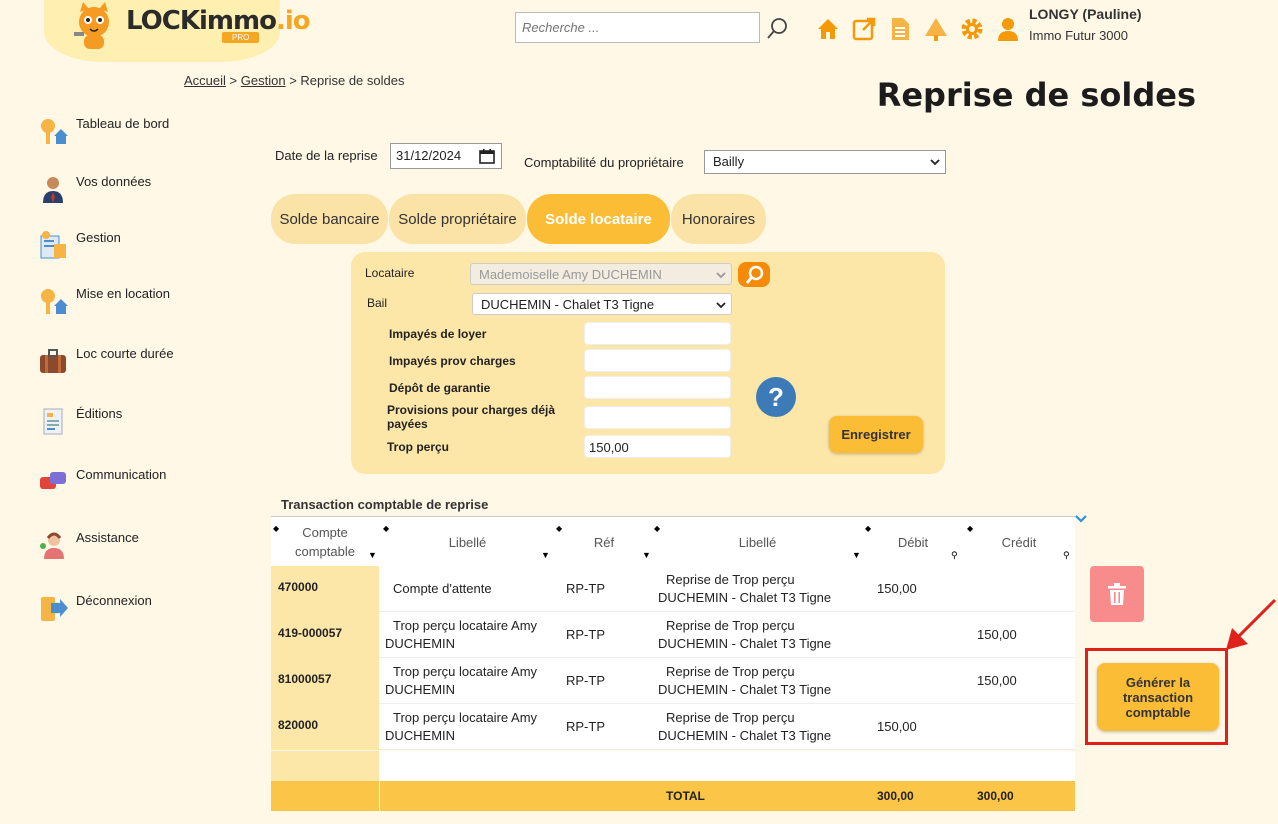 This screenshot has height=824, width=1278. What do you see at coordinates (107, 537) in the screenshot?
I see `sidebar-item-label: Assistance` at bounding box center [107, 537].